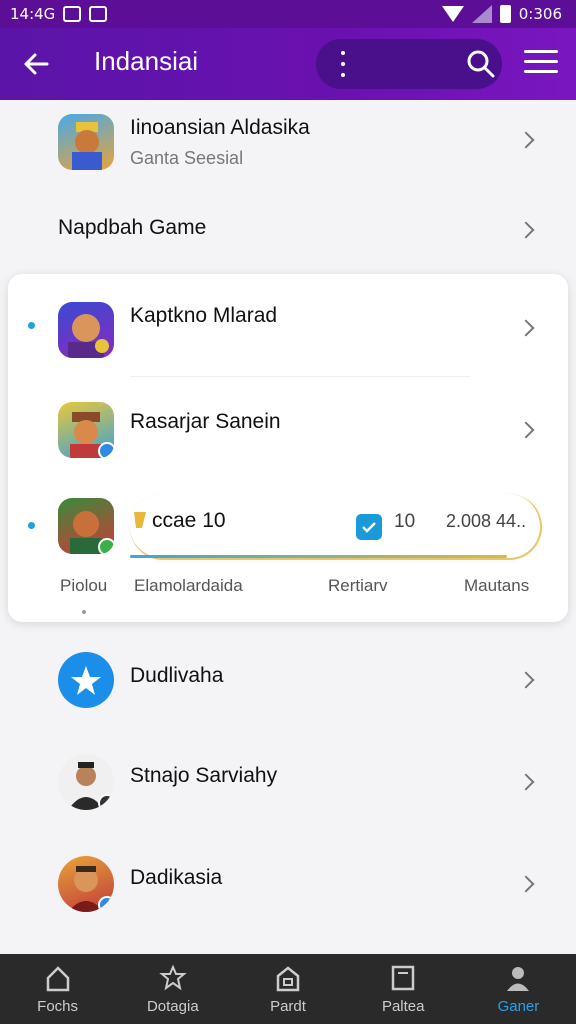 The image size is (576, 1024). Describe the element at coordinates (288, 14) in the screenshot. I see `status-bar: 14:4G 0:306` at that location.